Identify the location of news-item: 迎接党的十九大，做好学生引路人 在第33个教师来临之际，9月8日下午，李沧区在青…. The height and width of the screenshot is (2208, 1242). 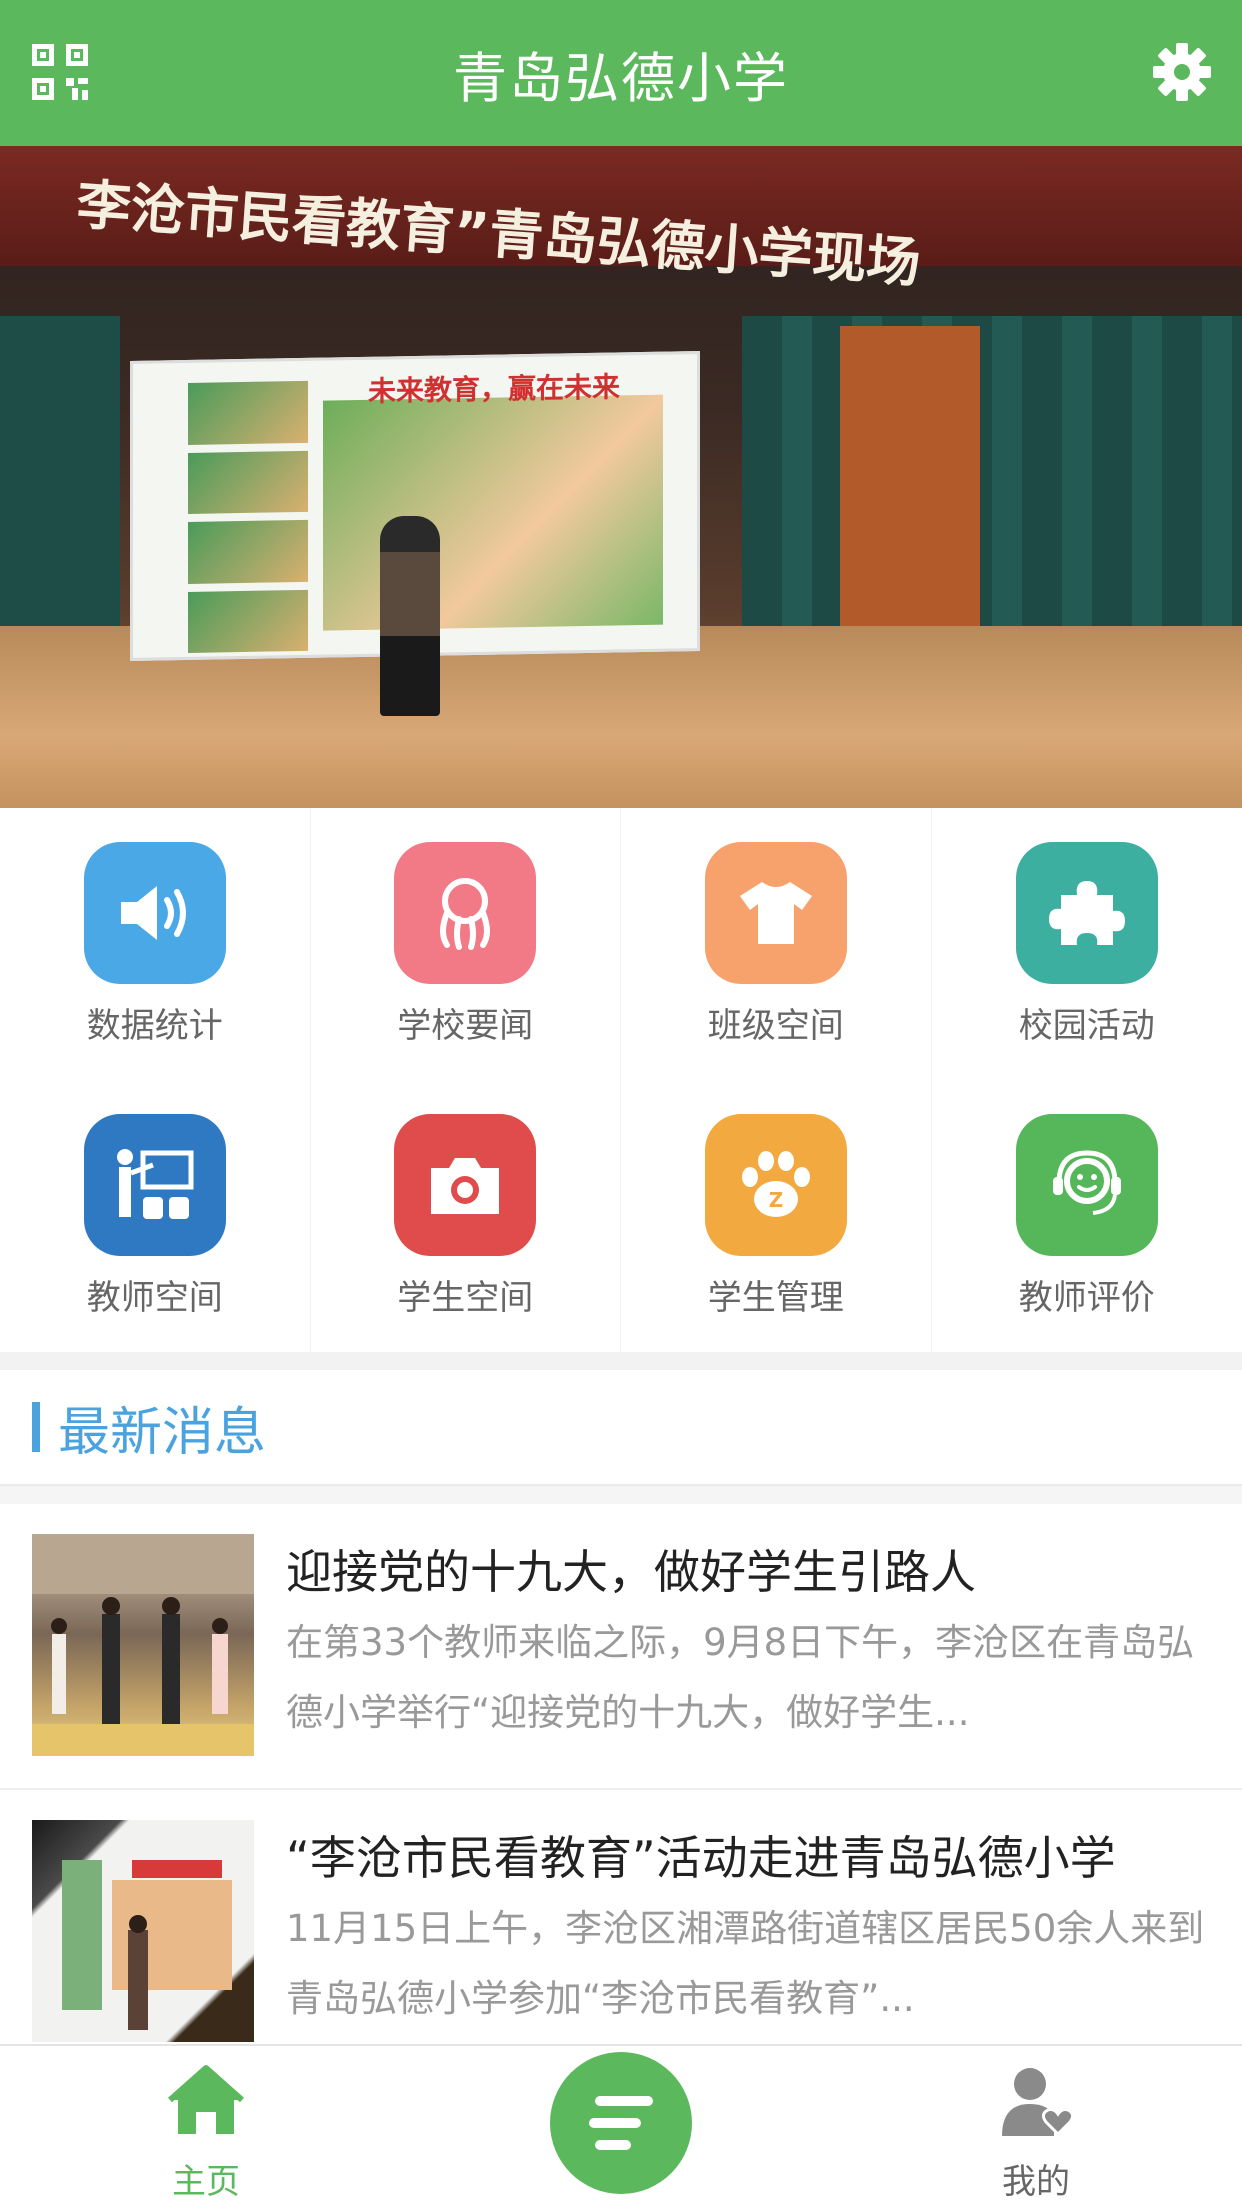
(621, 1647).